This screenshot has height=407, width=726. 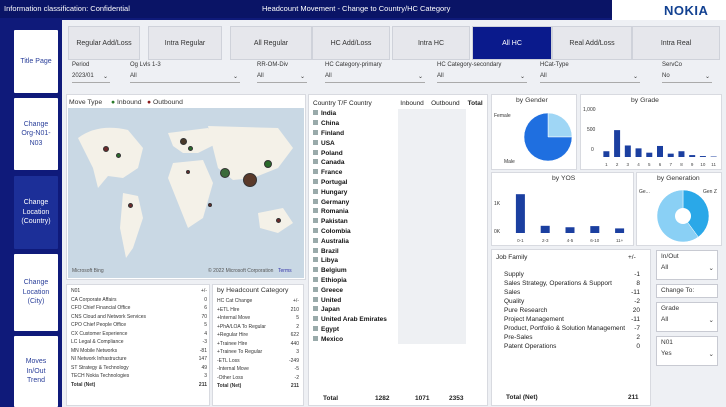 What do you see at coordinates (511, 257) in the screenshot?
I see `job-family-header: Job Family` at bounding box center [511, 257].